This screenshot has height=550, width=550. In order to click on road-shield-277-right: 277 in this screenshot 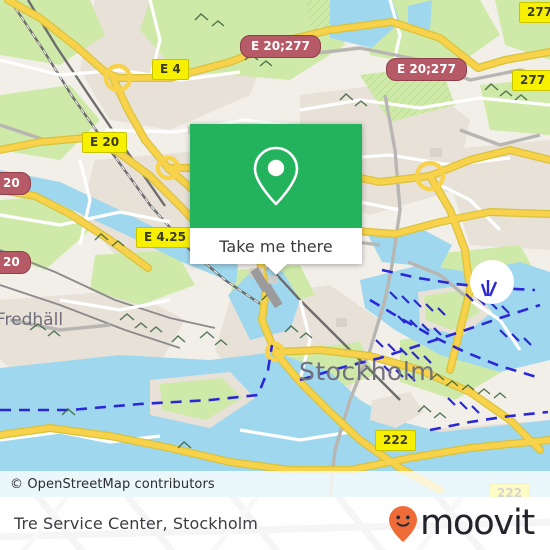, I will do `click(531, 80)`.